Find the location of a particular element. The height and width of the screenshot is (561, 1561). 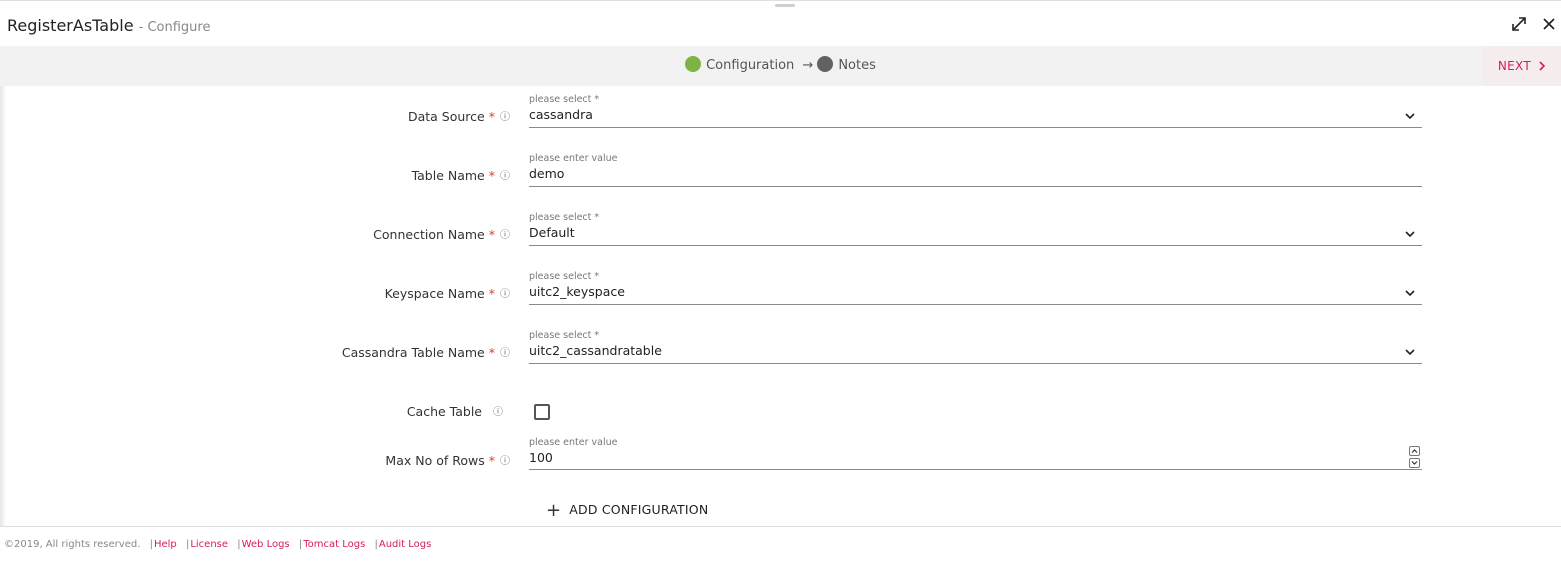

connection-name-hint: please select * is located at coordinates (564, 217).